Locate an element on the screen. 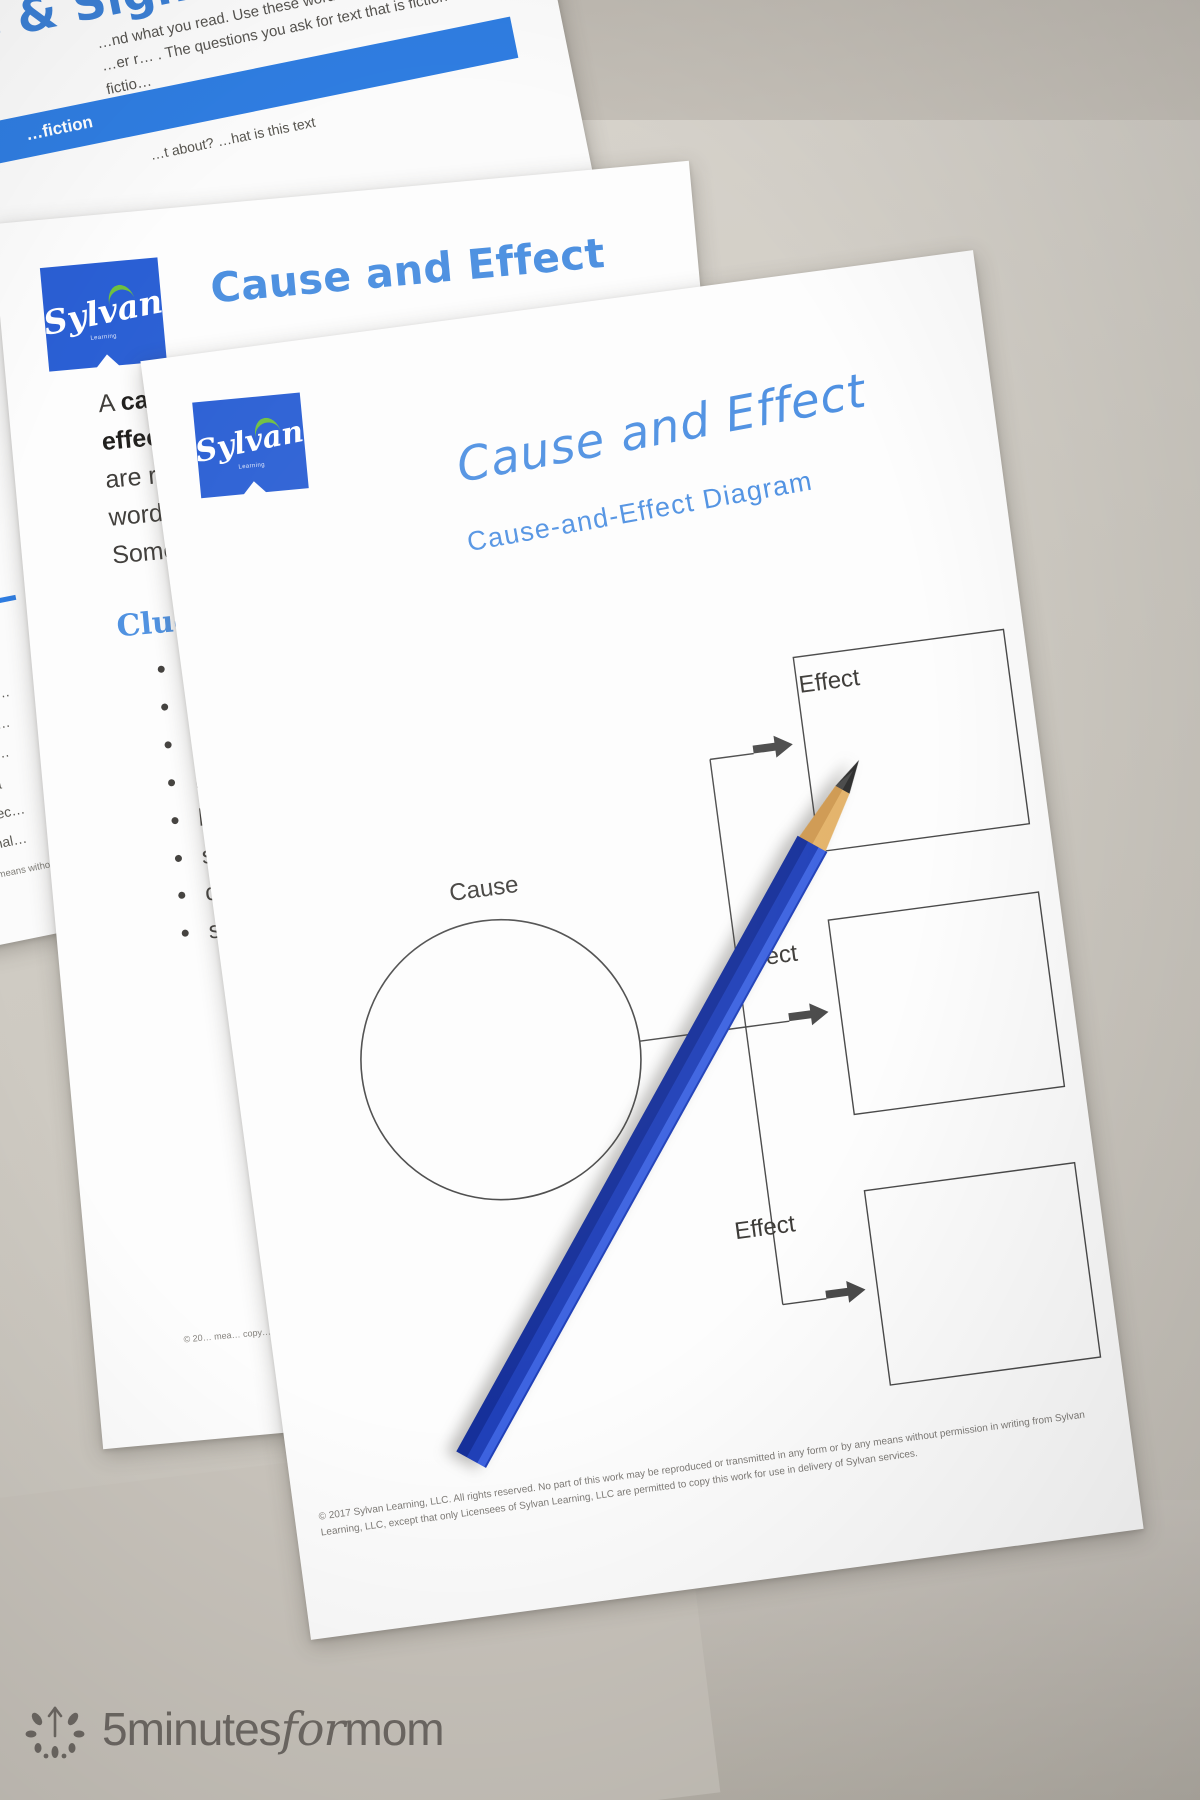 The width and height of the screenshot is (1200, 1800). watermark-word-mom: mom is located at coordinates (394, 1729).